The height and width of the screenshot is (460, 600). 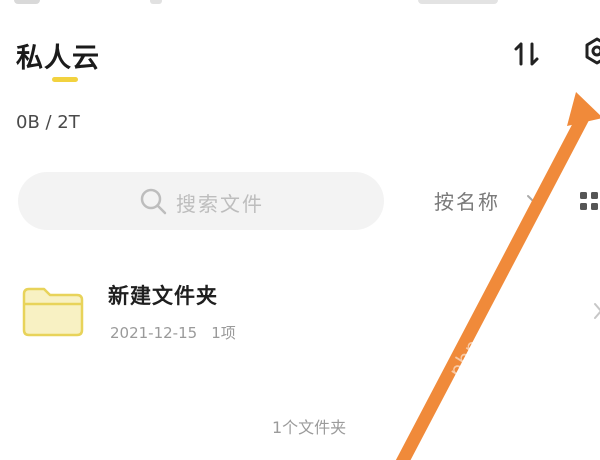 I want to click on chevron-down-icon, so click(x=534, y=199).